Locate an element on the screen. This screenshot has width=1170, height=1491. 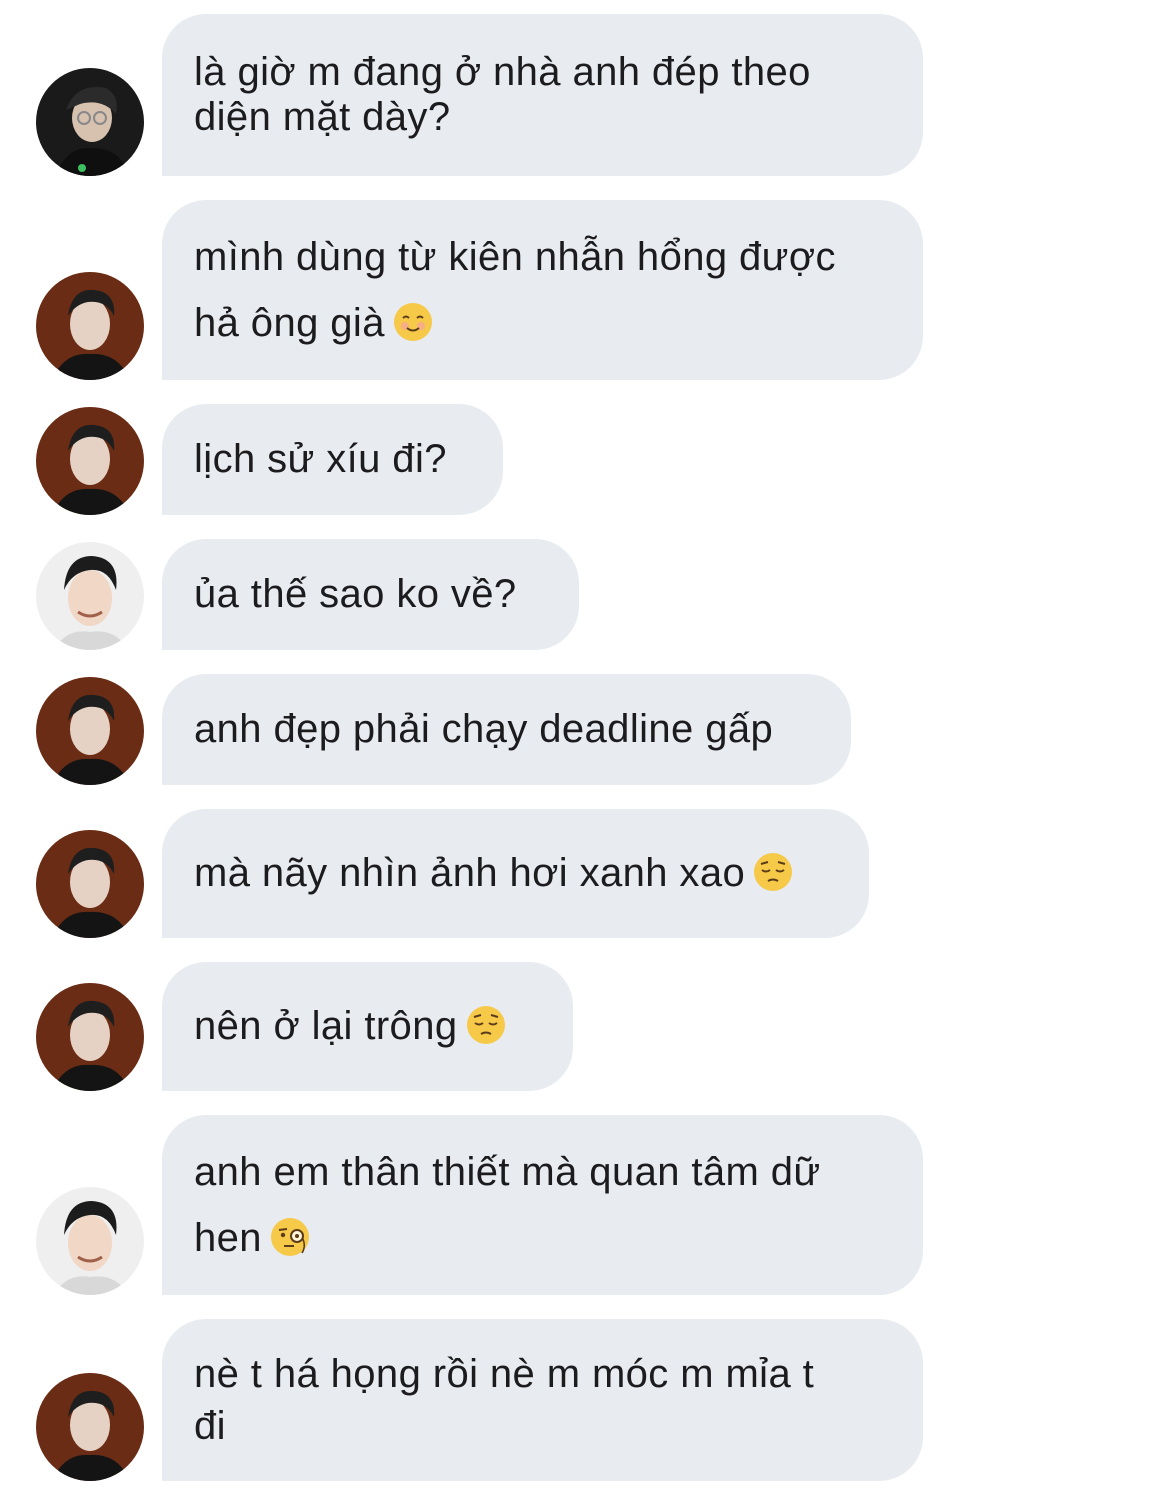
message-text-line1: là giờ m đang ở nhà anh đép theo is located at coordinates (502, 72).